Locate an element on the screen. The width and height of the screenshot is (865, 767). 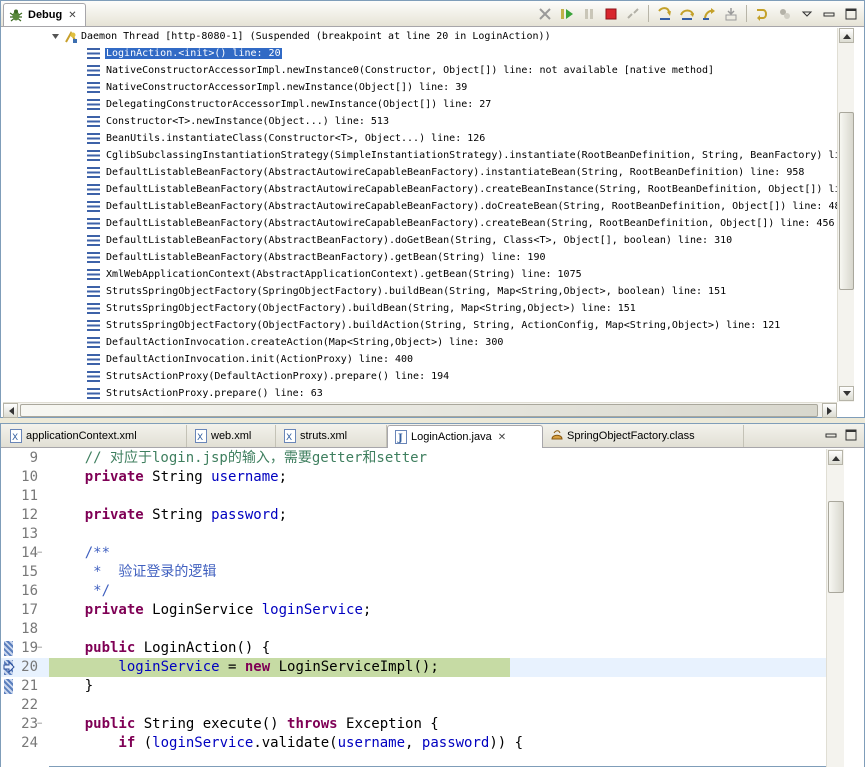
step-return-icon is located at coordinates (708, 13).